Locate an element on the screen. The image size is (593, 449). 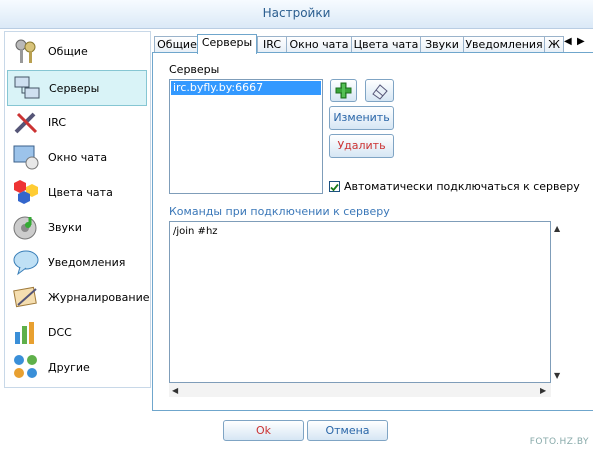
tab-notifications: Уведомления is located at coordinates (504, 44).